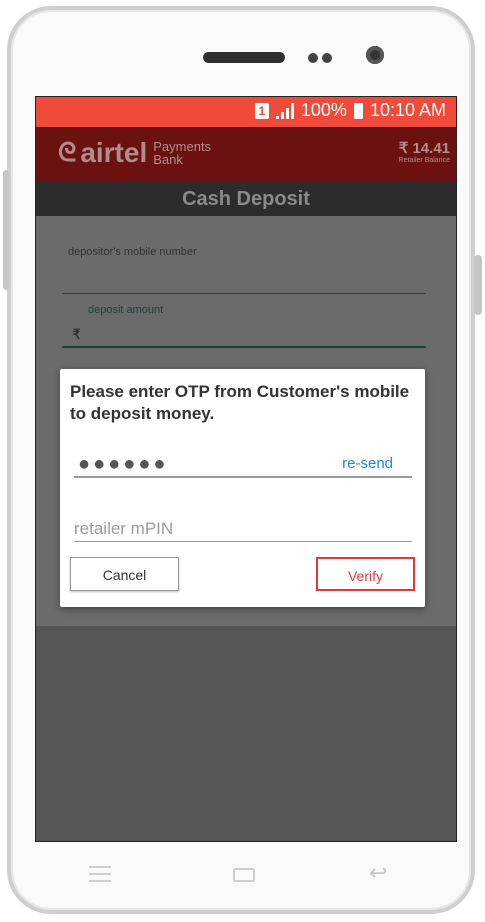 The image size is (485, 922). What do you see at coordinates (313, 58) in the screenshot?
I see `proximity-sensor` at bounding box center [313, 58].